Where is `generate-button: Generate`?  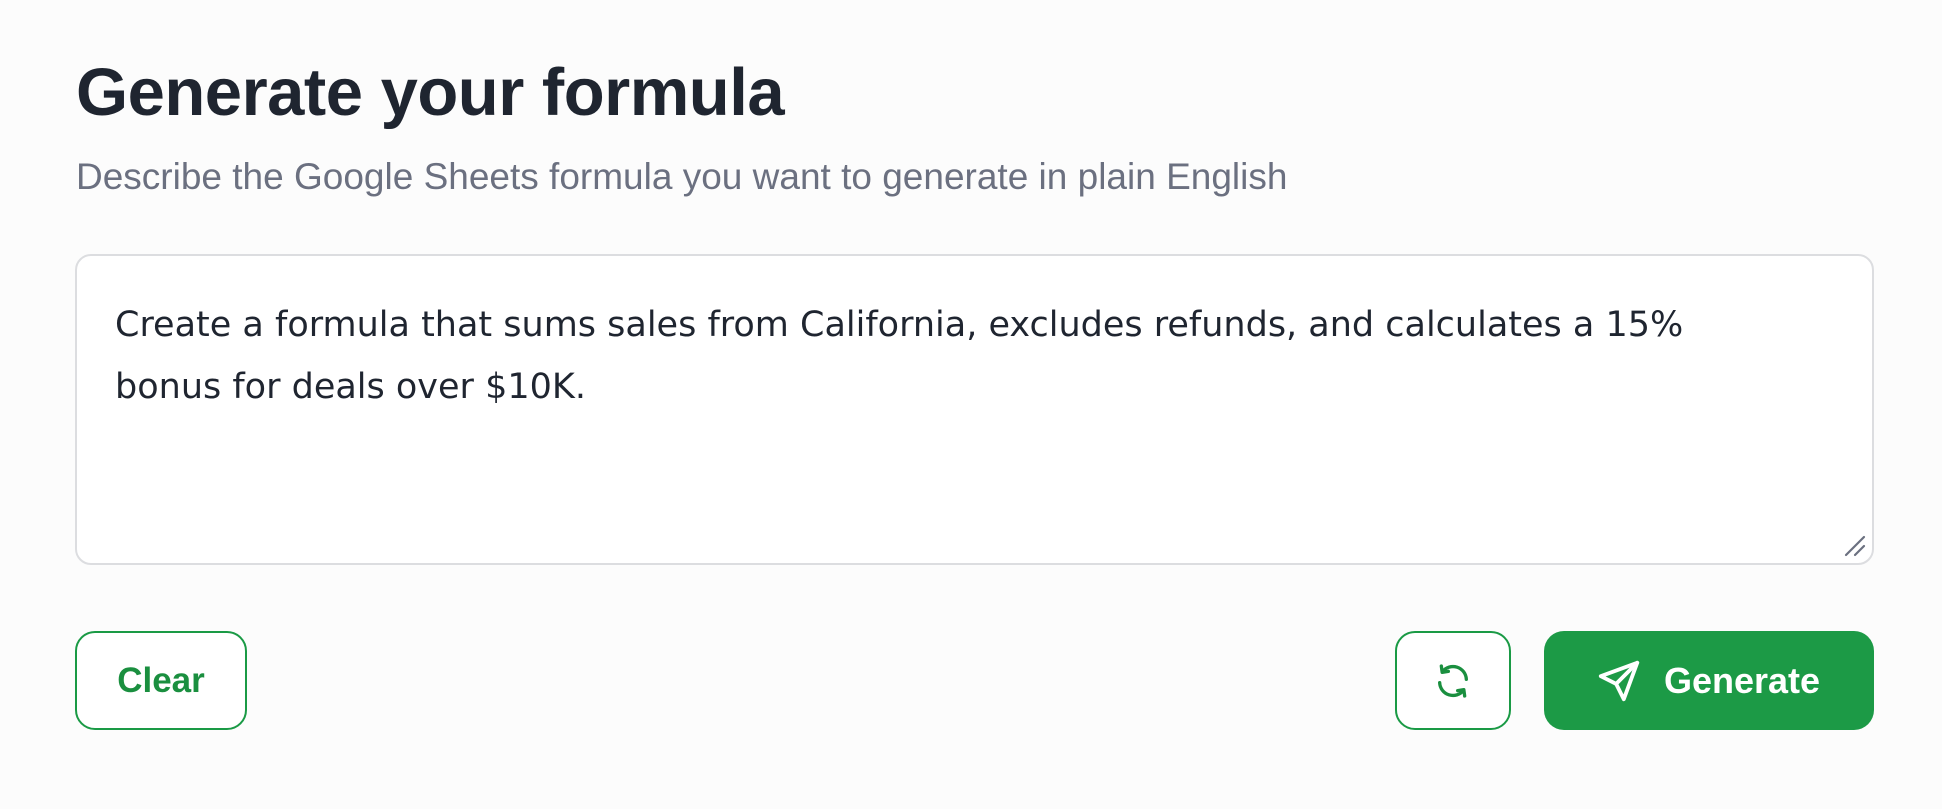 generate-button: Generate is located at coordinates (1709, 680).